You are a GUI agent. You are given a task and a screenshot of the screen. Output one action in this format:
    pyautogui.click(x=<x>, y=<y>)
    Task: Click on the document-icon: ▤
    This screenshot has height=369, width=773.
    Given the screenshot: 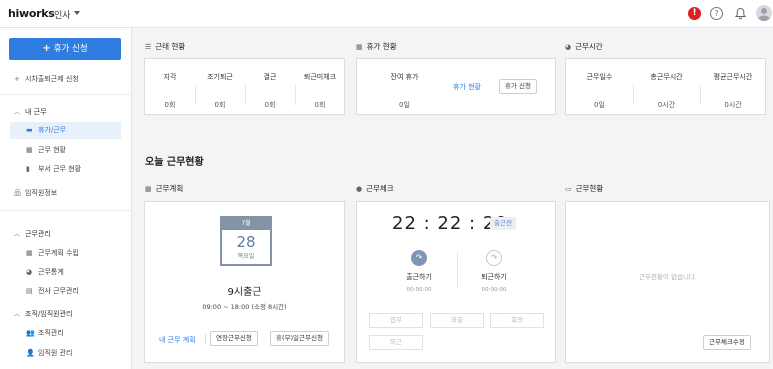 What is the action you would take?
    pyautogui.click(x=29, y=291)
    